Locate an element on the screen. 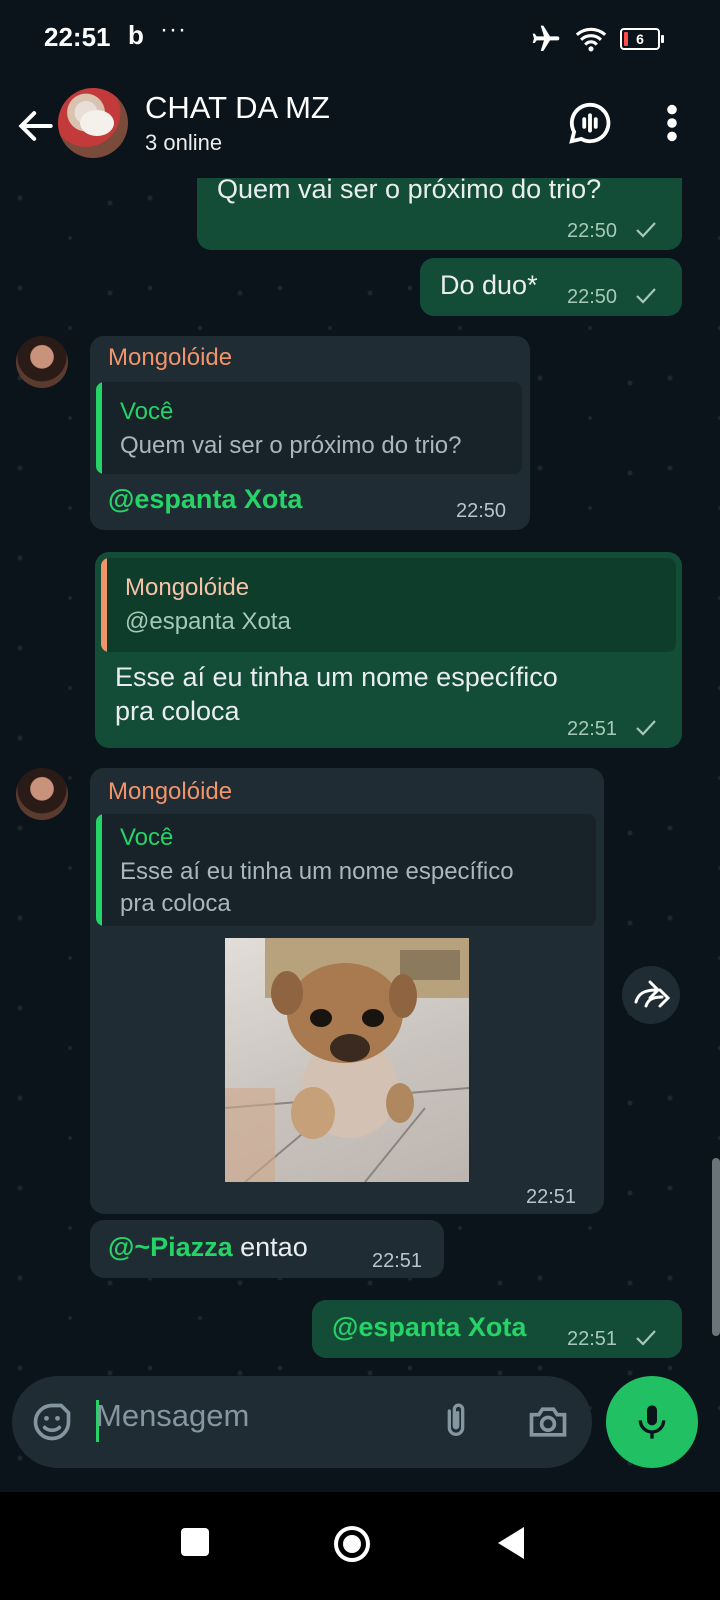 The width and height of the screenshot is (720, 1600). scrollbar is located at coordinates (716, 1247).